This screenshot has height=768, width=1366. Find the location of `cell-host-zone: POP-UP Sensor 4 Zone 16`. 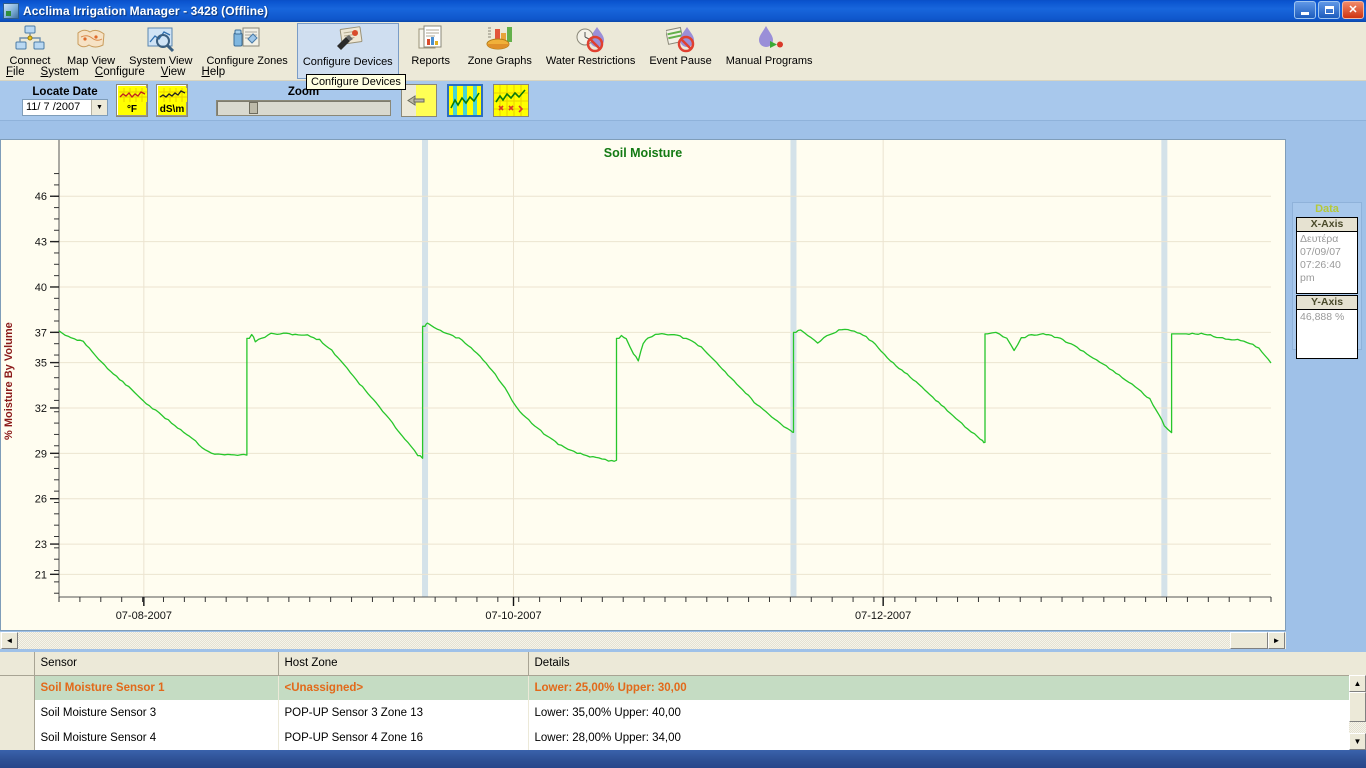

cell-host-zone: POP-UP Sensor 4 Zone 16 is located at coordinates (403, 737).